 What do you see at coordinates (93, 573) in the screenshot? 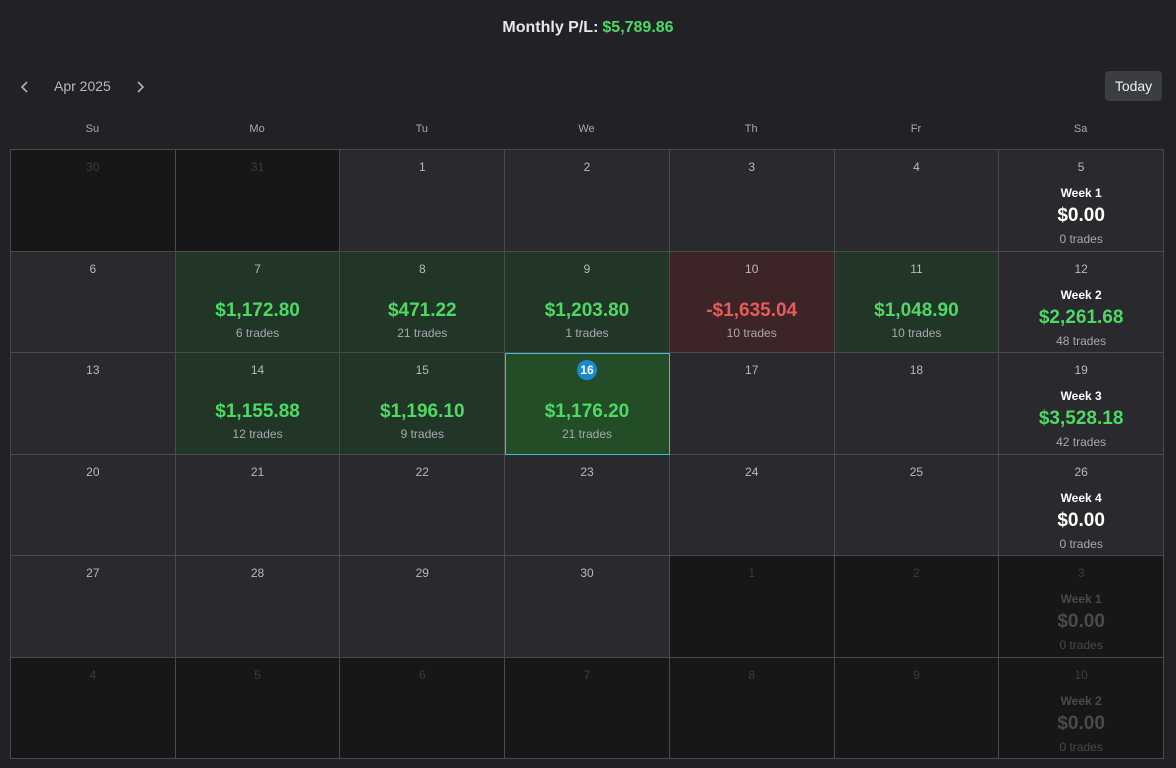
I see `day-number: 27` at bounding box center [93, 573].